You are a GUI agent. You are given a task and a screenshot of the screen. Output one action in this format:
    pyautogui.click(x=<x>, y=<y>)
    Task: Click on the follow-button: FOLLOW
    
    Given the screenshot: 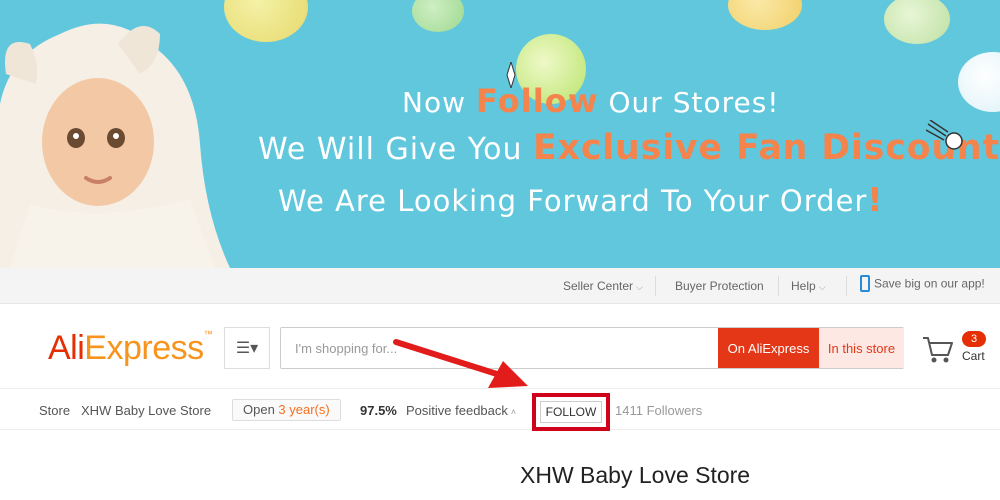 What is the action you would take?
    pyautogui.click(x=571, y=412)
    